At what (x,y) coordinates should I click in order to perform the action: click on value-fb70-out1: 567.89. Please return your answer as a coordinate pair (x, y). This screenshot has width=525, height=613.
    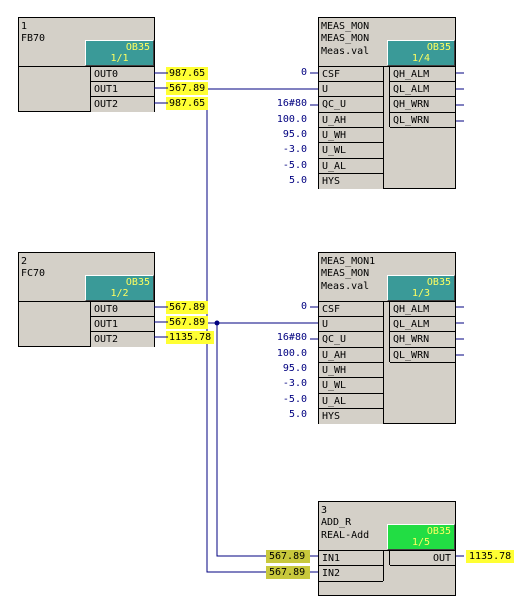
    Looking at the image, I should click on (187, 88).